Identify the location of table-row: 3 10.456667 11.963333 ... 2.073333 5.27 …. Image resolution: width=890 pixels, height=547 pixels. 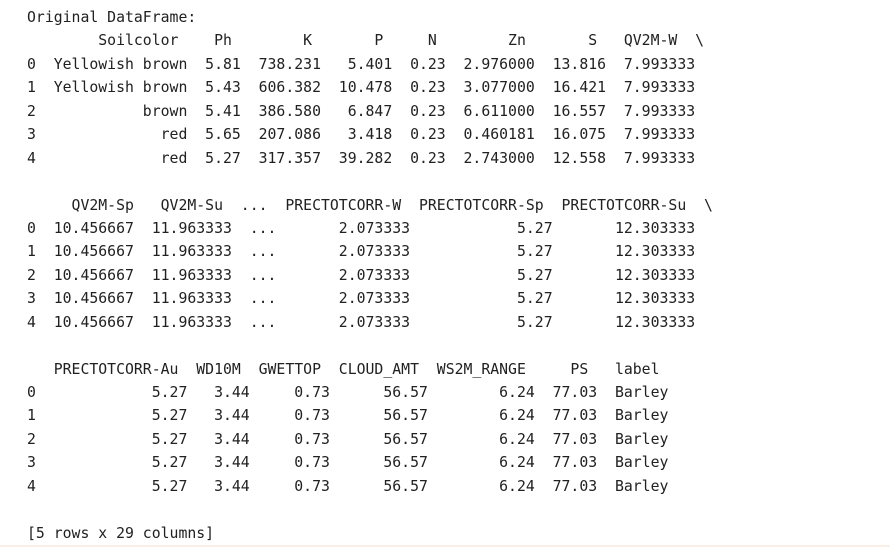
(361, 299).